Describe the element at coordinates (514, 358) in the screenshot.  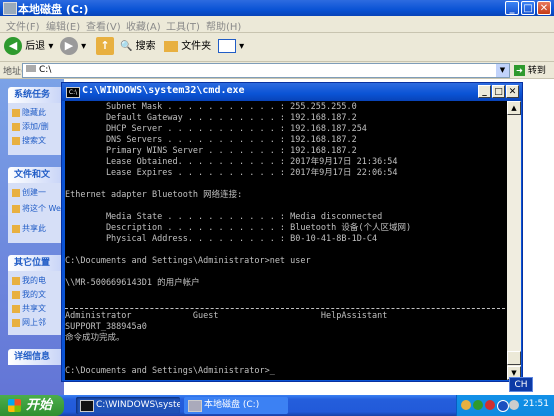
I see `scroll-thumb` at that location.